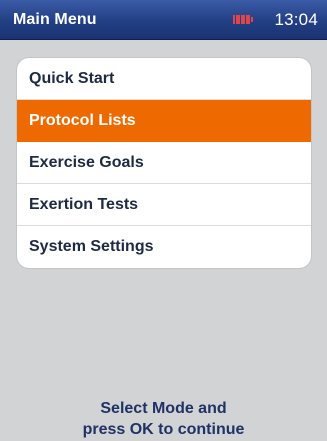 This screenshot has width=327, height=441. Describe the element at coordinates (164, 247) in the screenshot. I see `menu-item-system-settings: System Settings` at that location.